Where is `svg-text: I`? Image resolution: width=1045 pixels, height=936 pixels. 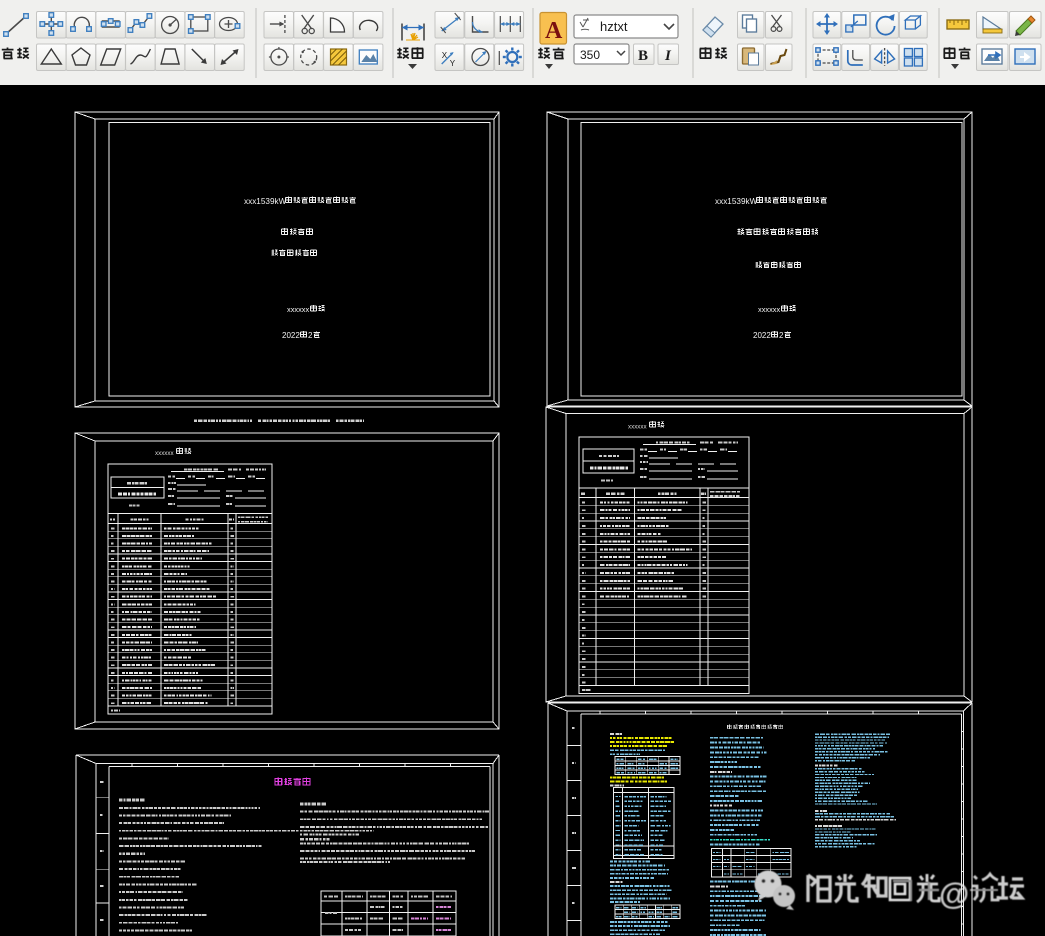 svg-text: I is located at coordinates (668, 56).